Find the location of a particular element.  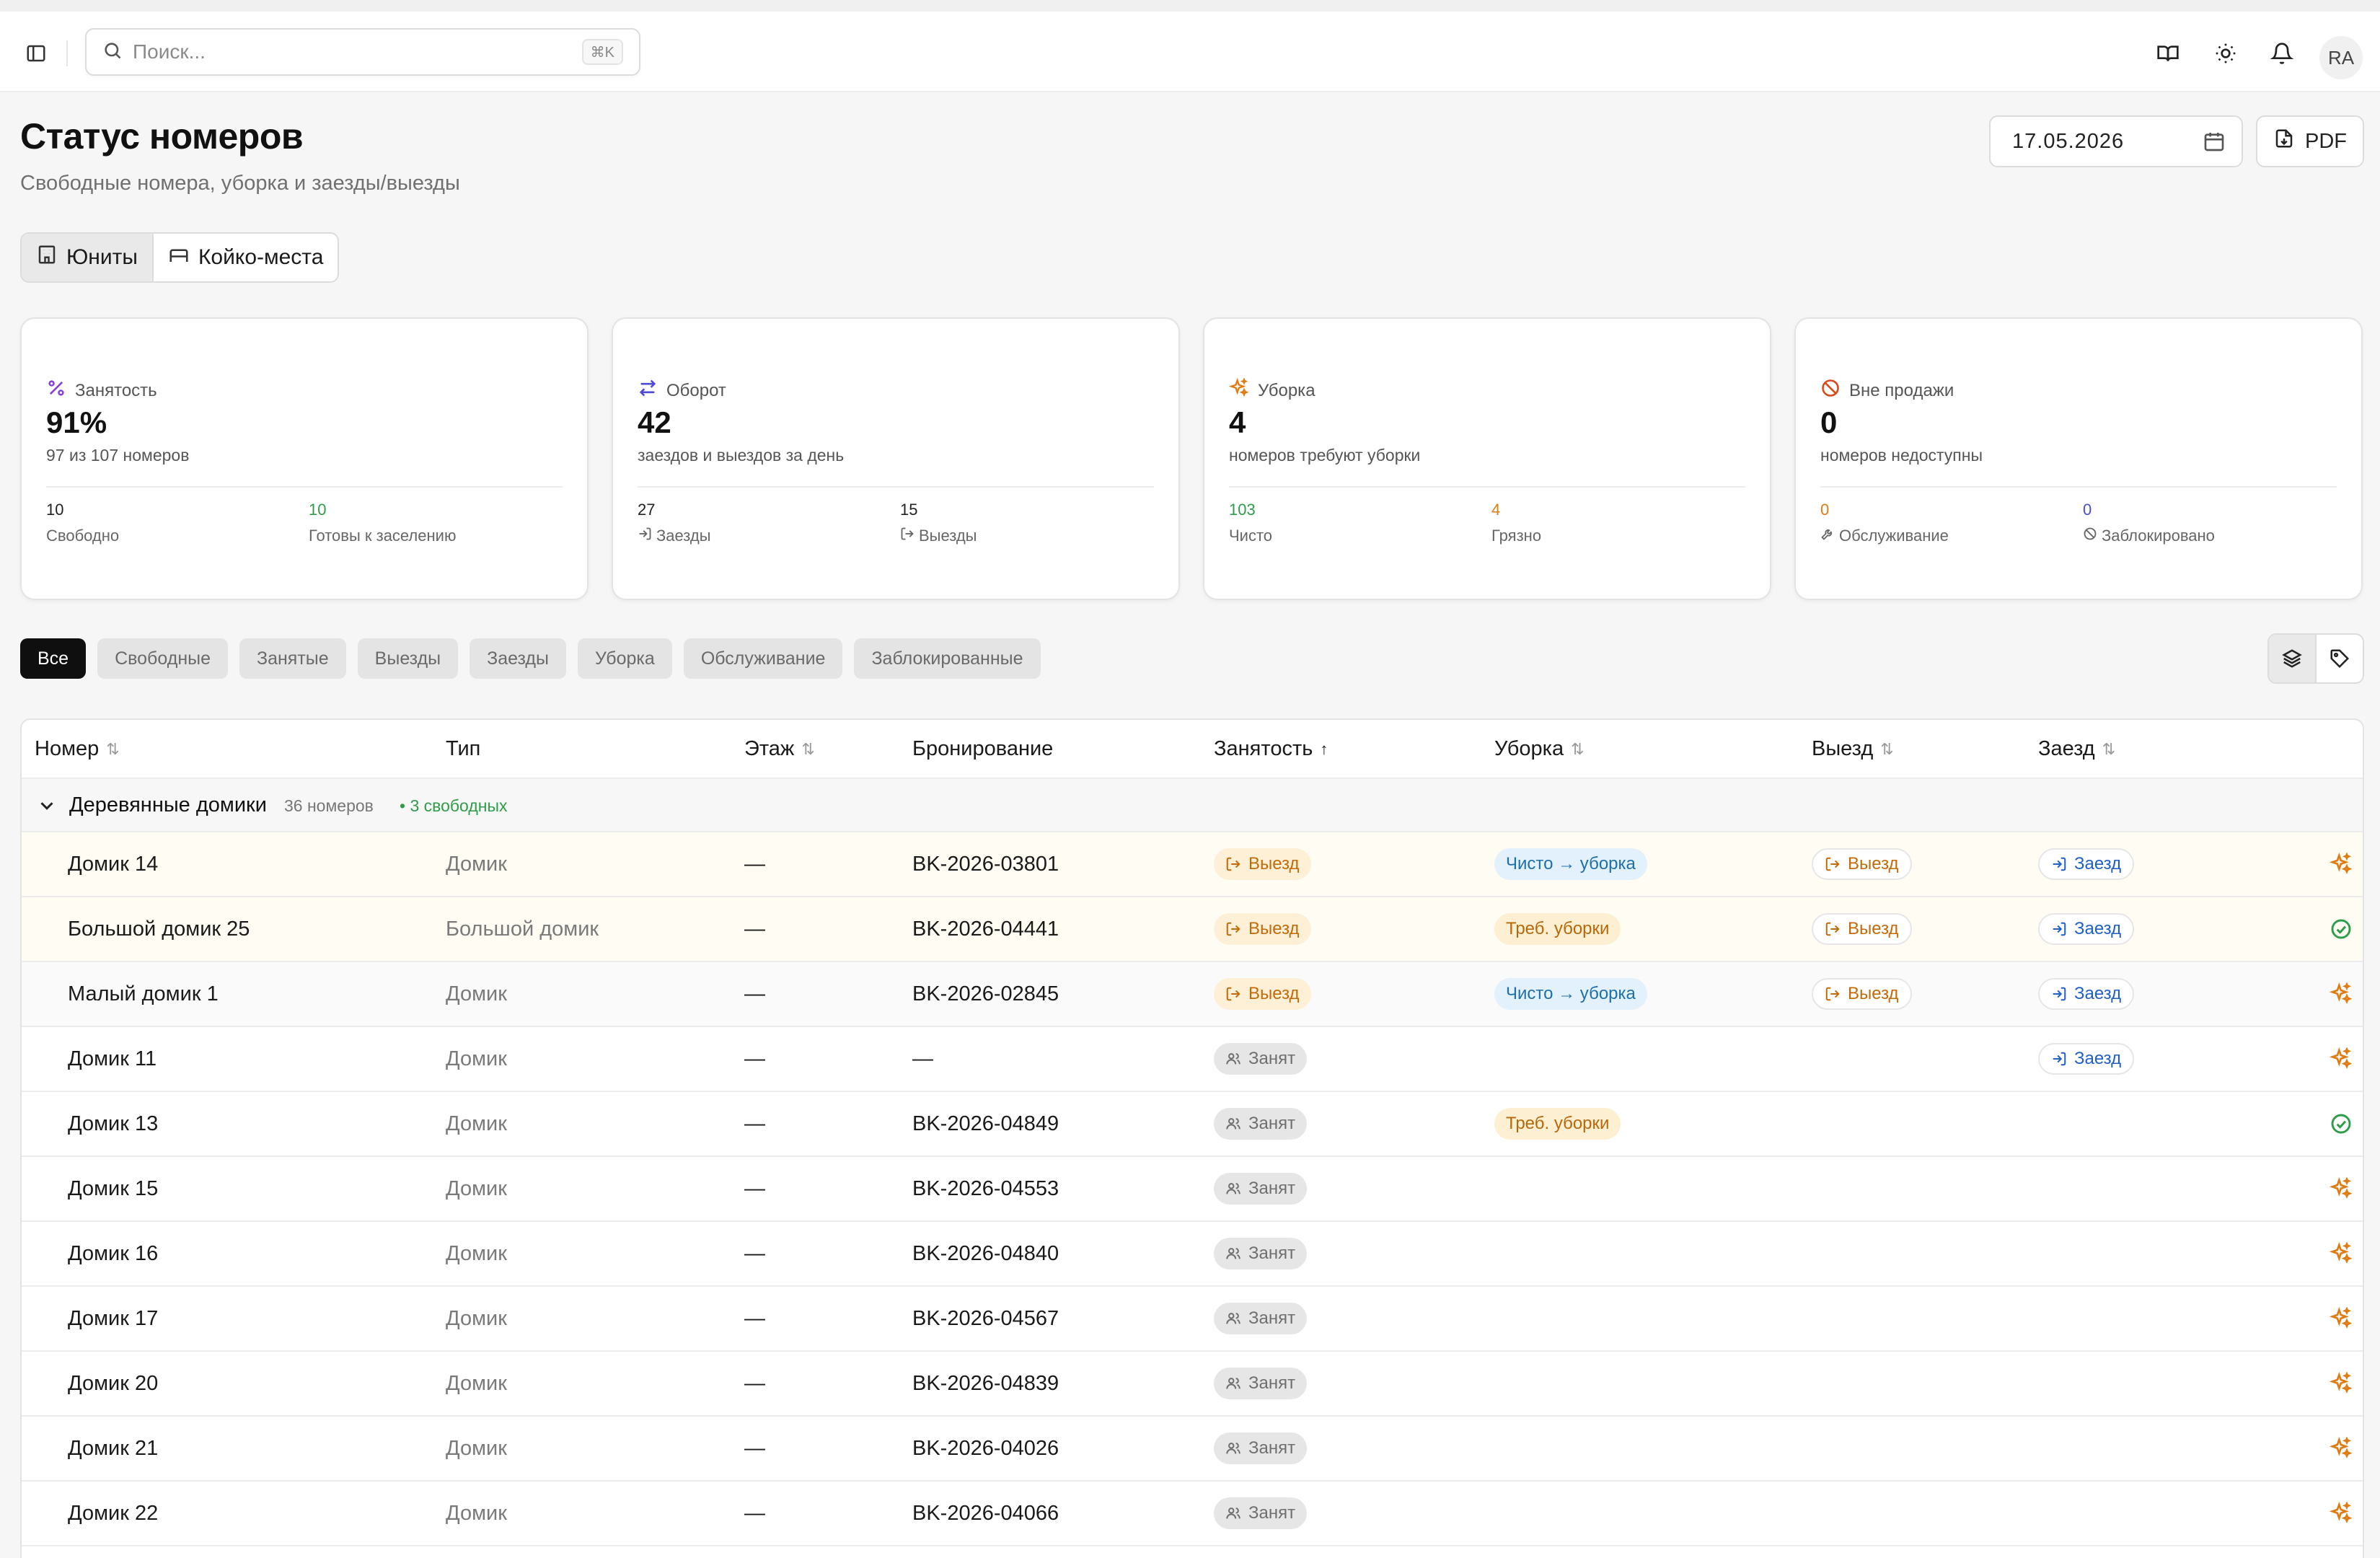

tab-units: Юниты is located at coordinates (87, 257).